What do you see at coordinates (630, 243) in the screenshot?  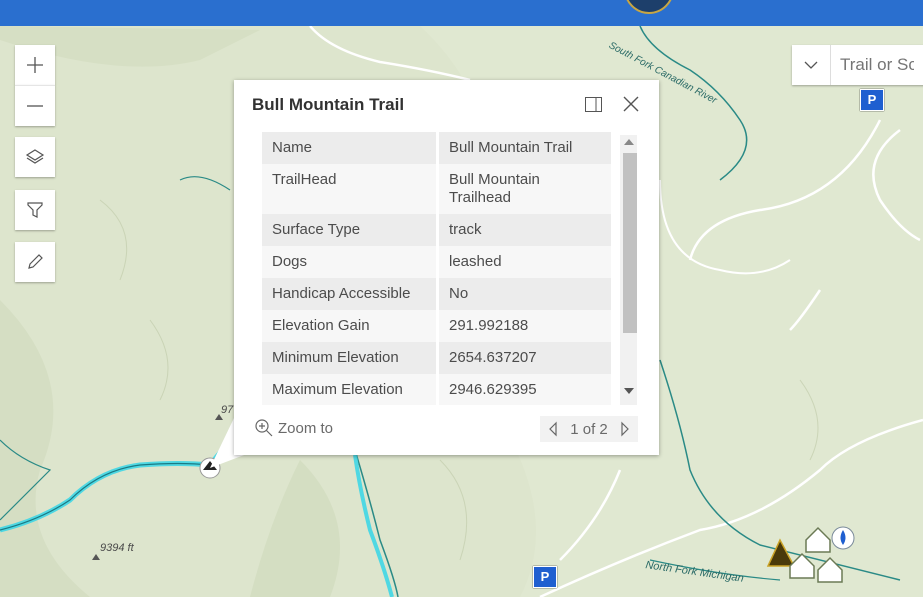 I see `scroll-thumb` at bounding box center [630, 243].